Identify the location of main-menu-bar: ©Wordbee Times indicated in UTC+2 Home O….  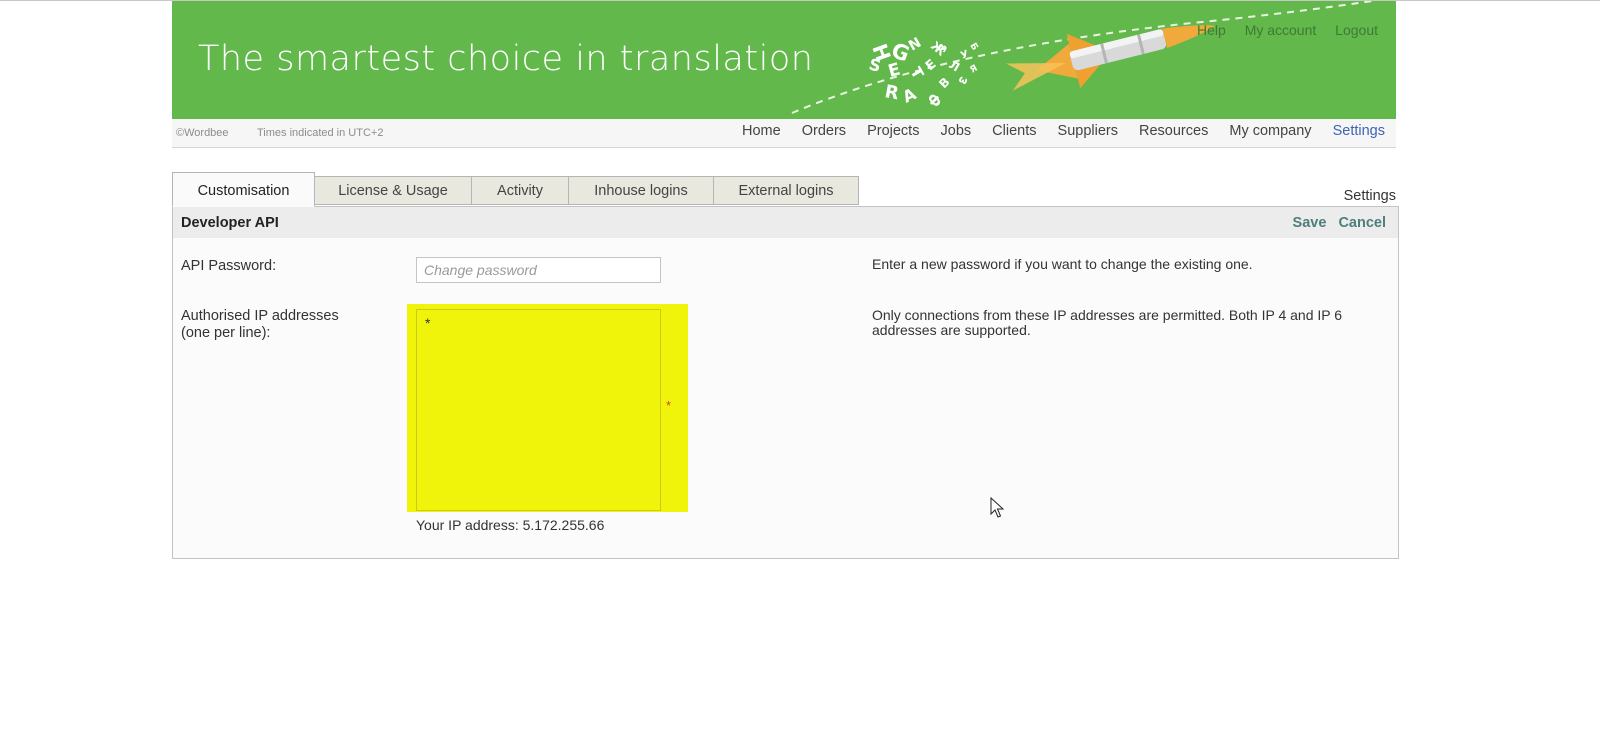
(784, 133).